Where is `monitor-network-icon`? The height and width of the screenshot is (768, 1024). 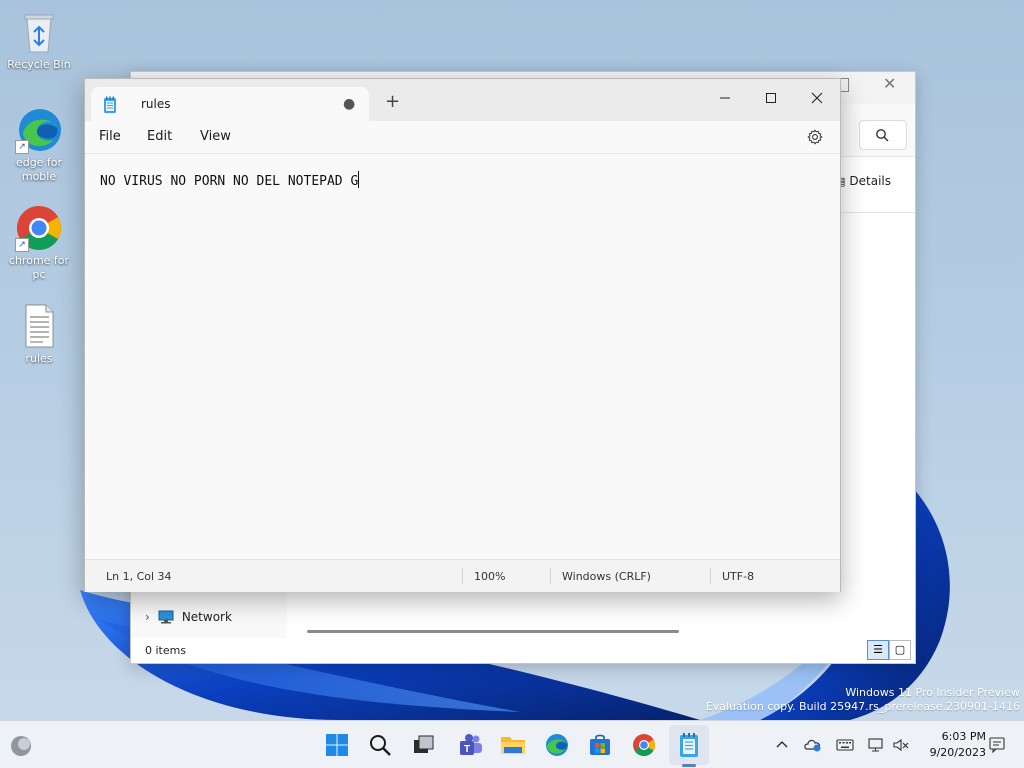 monitor-network-icon is located at coordinates (875, 745).